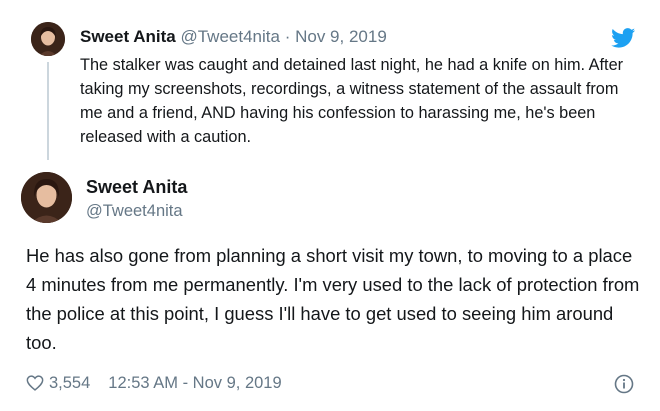 This screenshot has height=411, width=660. I want to click on main-author-name: Sweet Anita, so click(136, 187).